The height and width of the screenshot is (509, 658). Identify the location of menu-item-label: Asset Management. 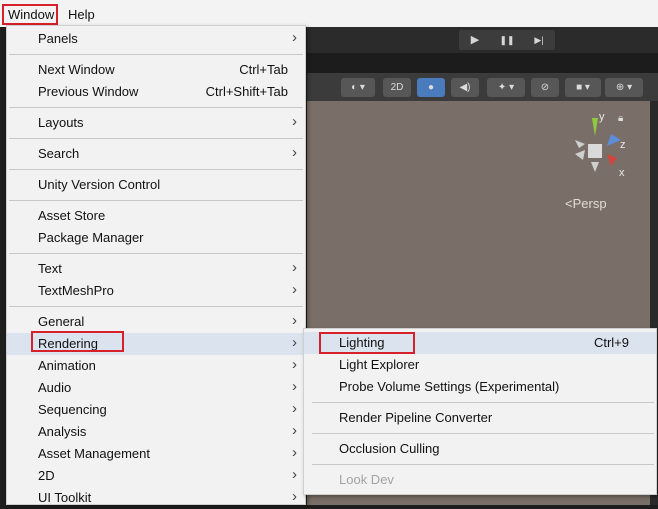
(94, 453).